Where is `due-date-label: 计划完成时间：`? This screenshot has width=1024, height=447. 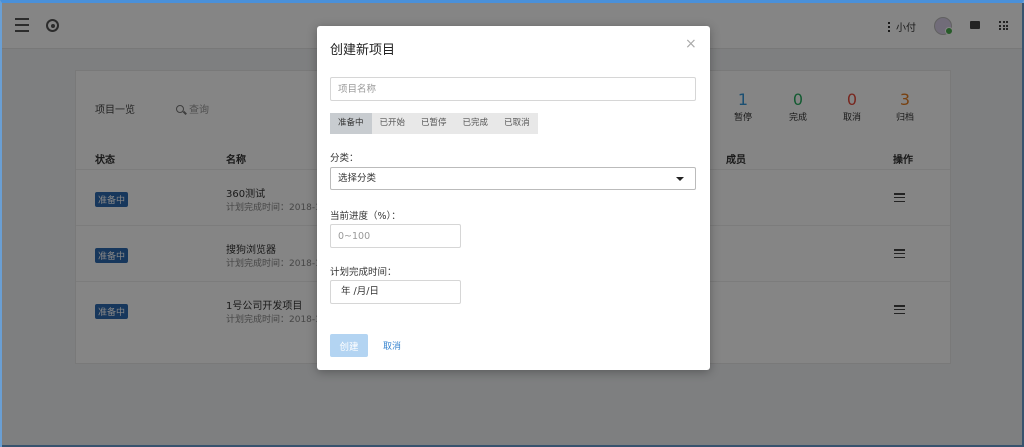 due-date-label: 计划完成时间： is located at coordinates (363, 272).